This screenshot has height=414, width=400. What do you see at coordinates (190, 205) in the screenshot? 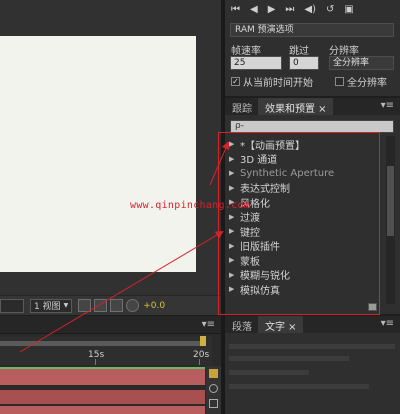
I see `watermark-text: www.qinpinchang.com` at bounding box center [190, 205].